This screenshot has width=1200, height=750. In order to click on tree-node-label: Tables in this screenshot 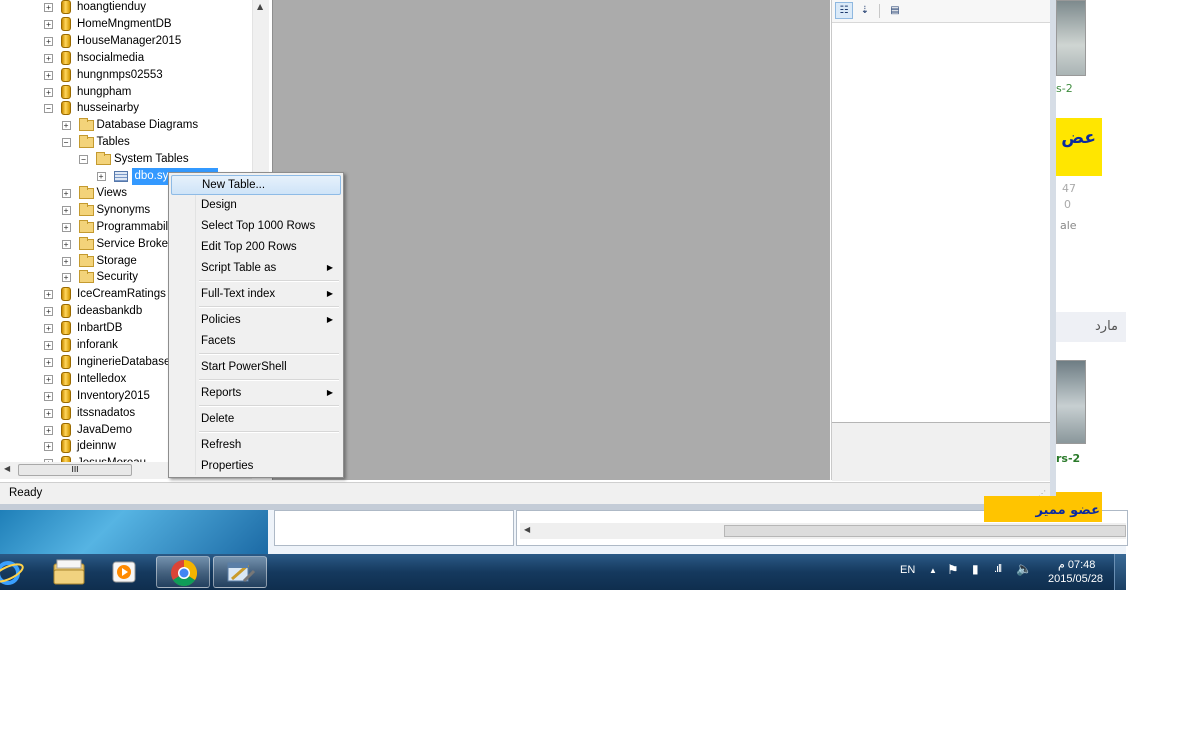, I will do `click(113, 142)`.